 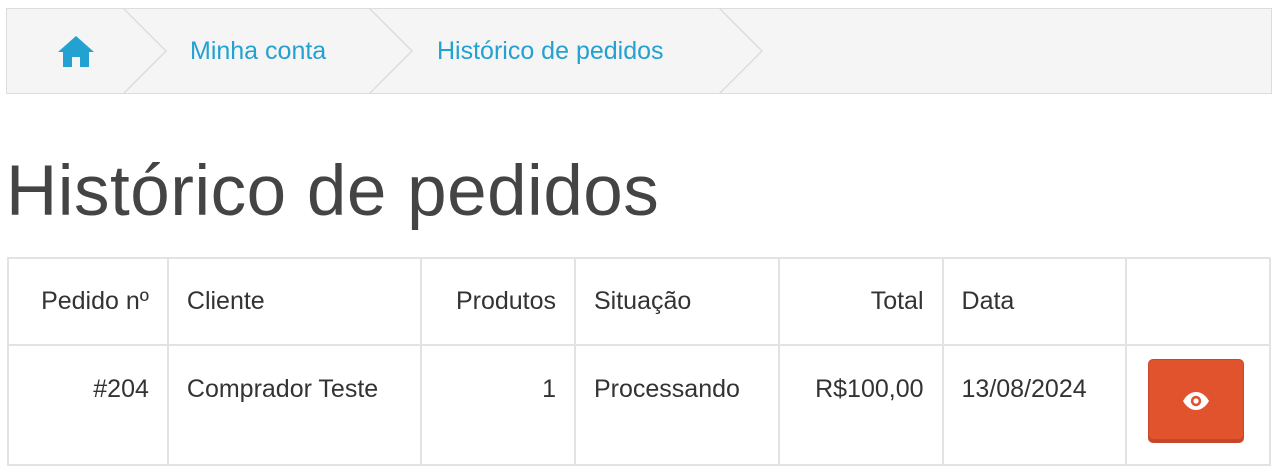 I want to click on total-cell: R$100,00, so click(x=861, y=405).